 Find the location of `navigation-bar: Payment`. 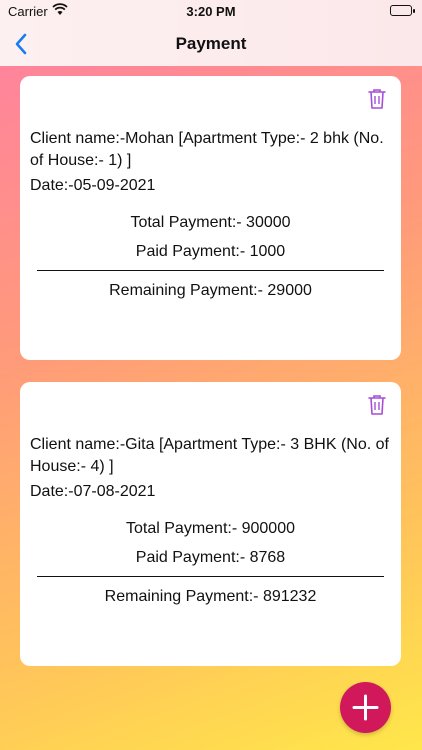

navigation-bar: Payment is located at coordinates (211, 44).